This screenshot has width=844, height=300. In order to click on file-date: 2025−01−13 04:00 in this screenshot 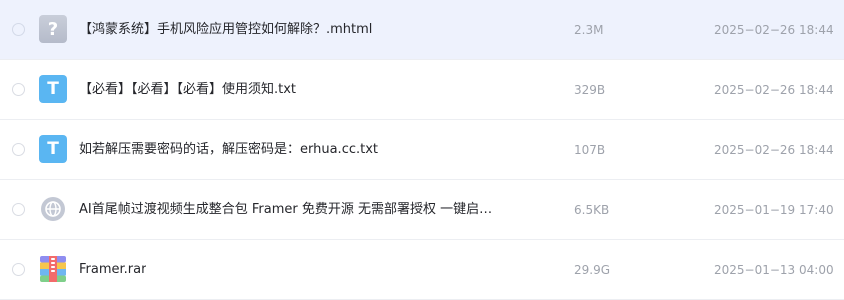, I will do `click(774, 270)`.